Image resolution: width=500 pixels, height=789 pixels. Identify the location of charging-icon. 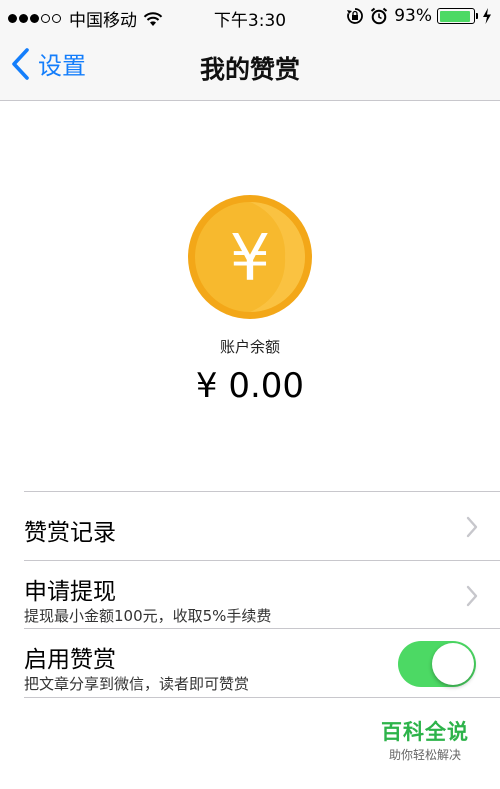
(487, 16).